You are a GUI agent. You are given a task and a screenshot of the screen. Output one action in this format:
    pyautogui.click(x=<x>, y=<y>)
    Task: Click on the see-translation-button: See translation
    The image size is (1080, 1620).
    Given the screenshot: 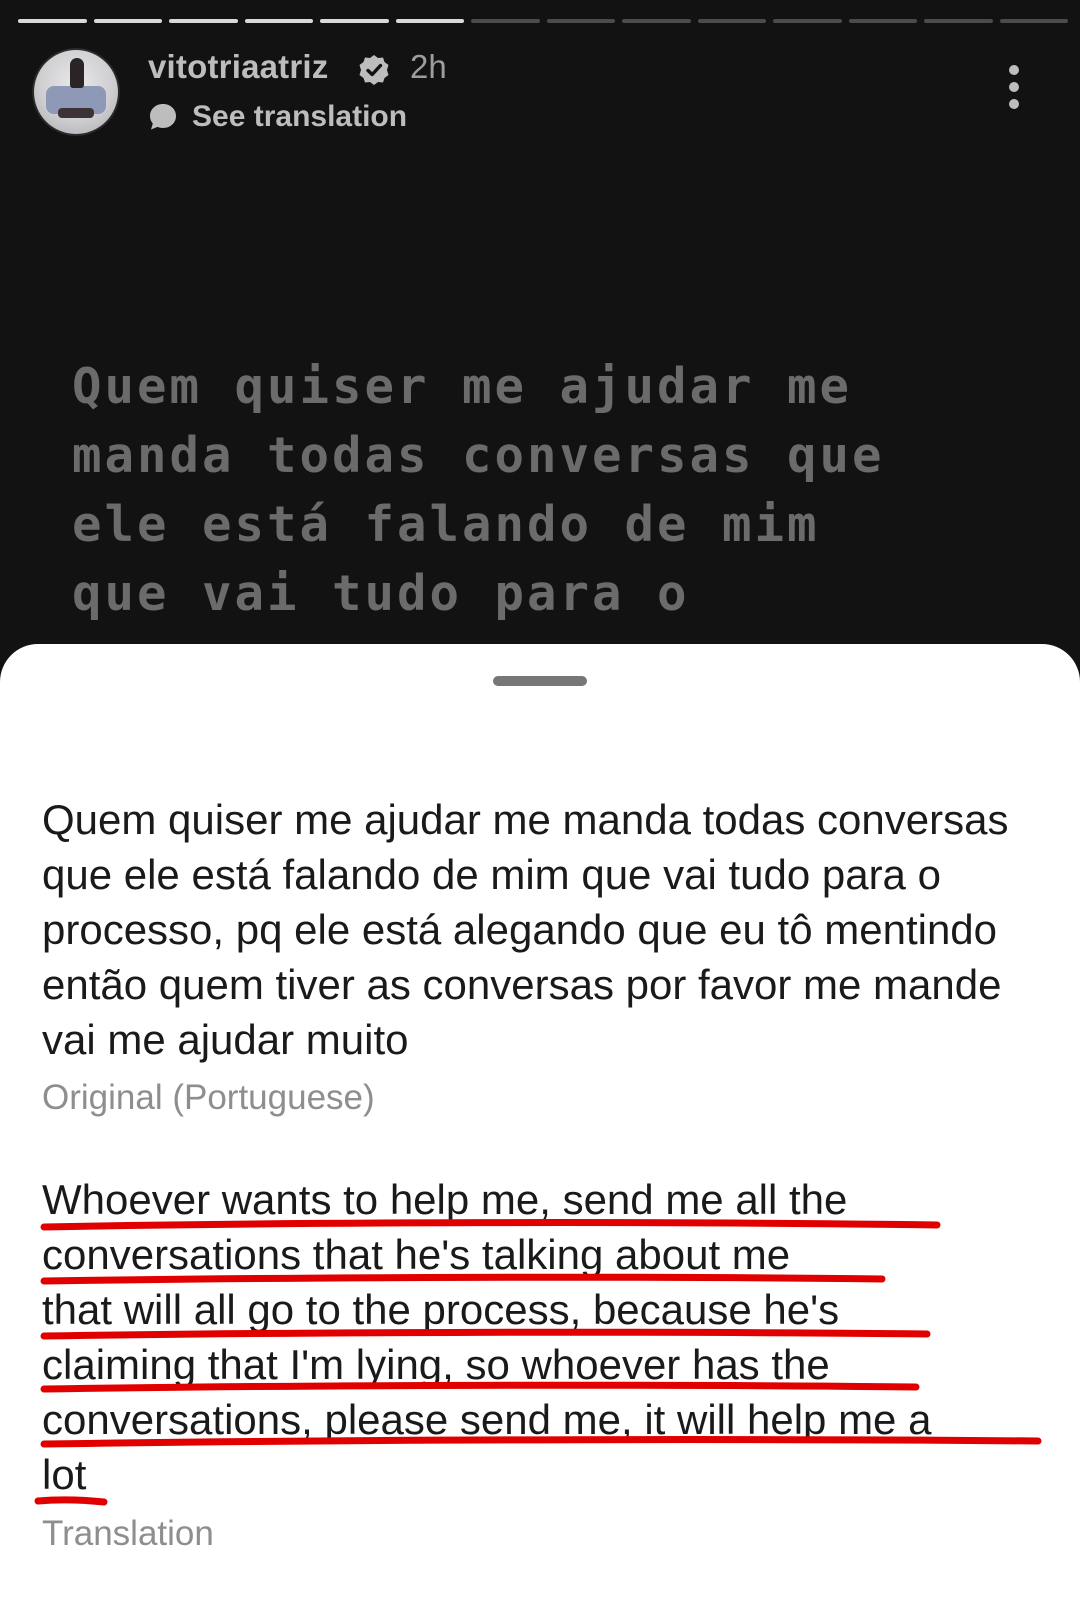 What is the action you would take?
    pyautogui.click(x=277, y=117)
    